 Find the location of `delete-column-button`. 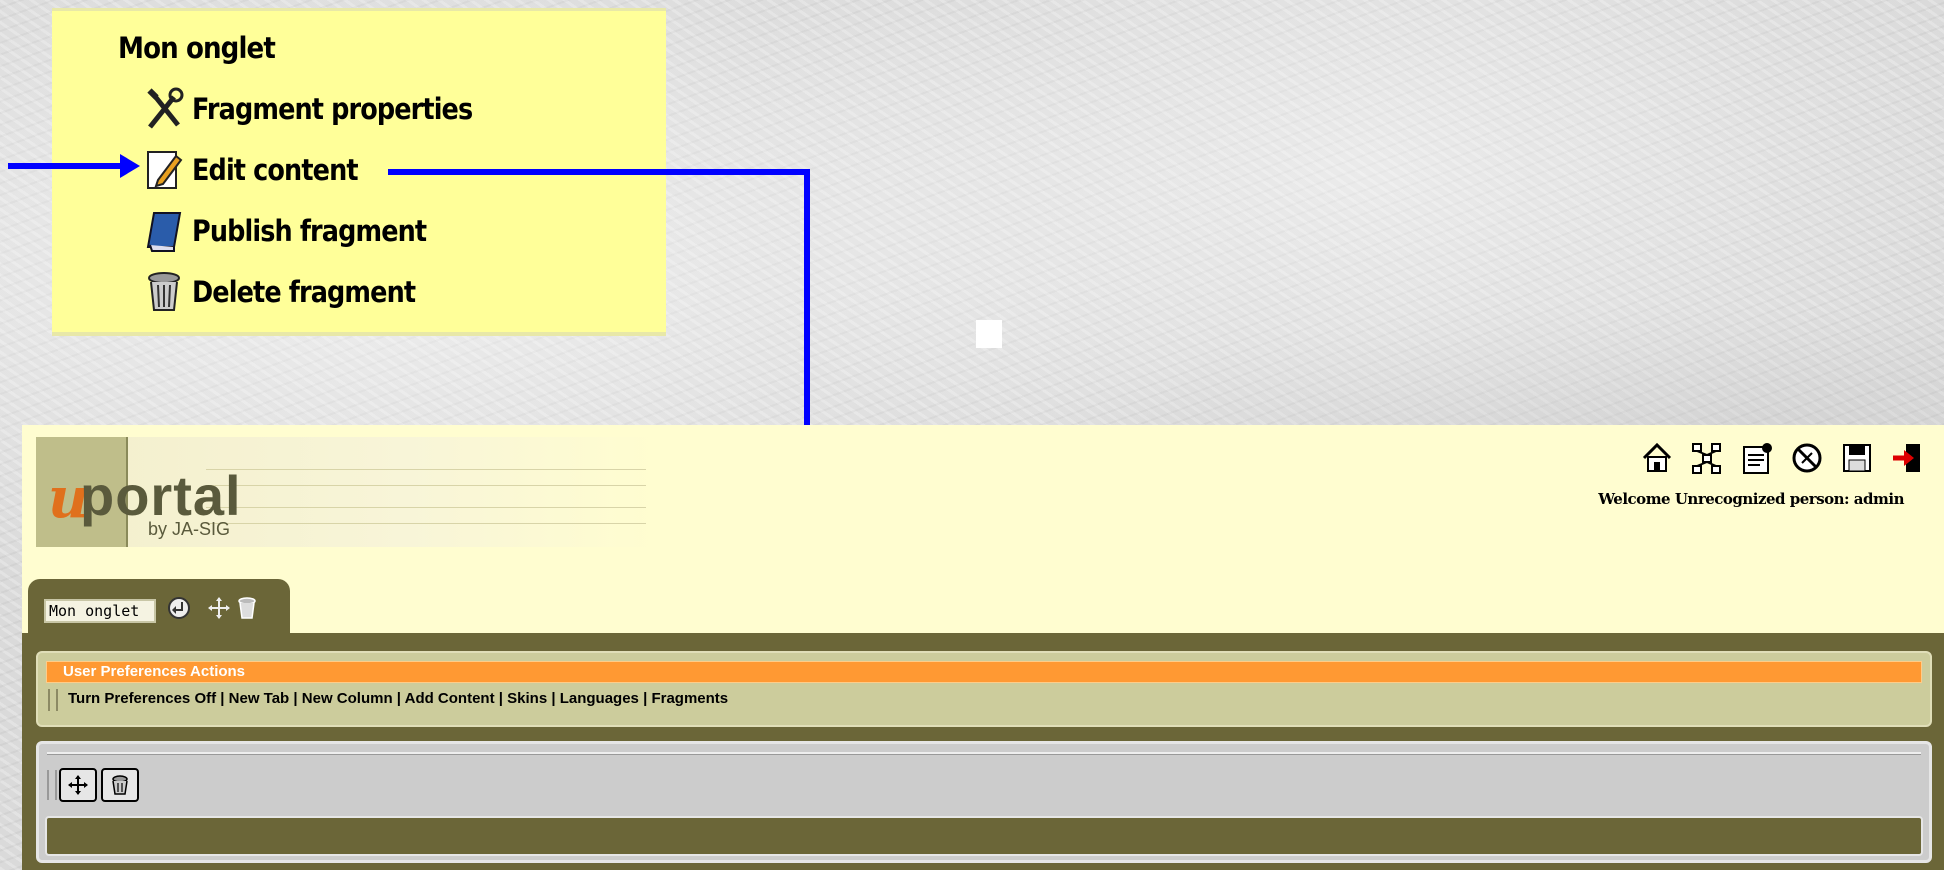

delete-column-button is located at coordinates (120, 785).